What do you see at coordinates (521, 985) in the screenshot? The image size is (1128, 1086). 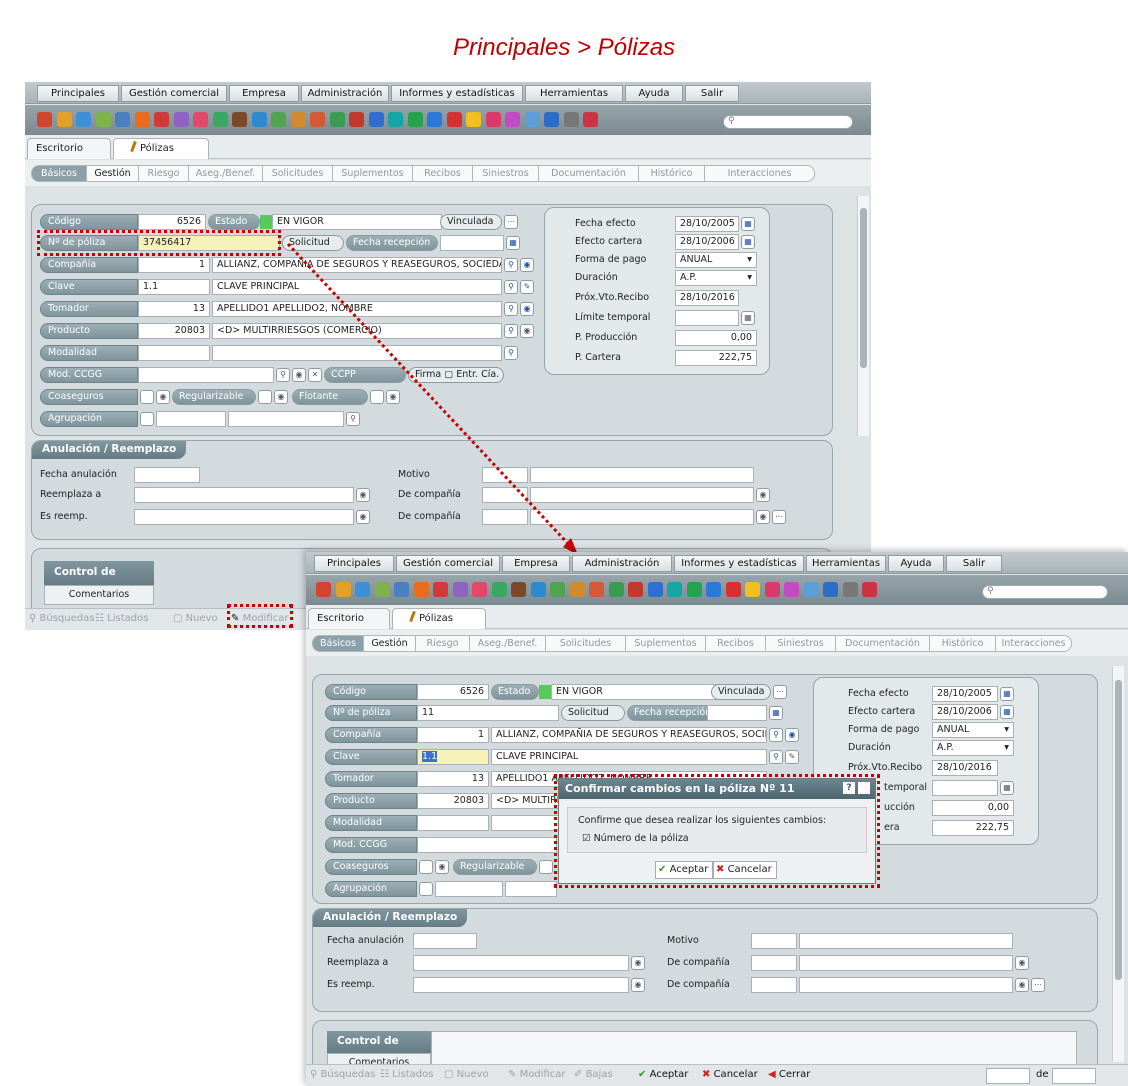 I see `es-reemp-field` at bounding box center [521, 985].